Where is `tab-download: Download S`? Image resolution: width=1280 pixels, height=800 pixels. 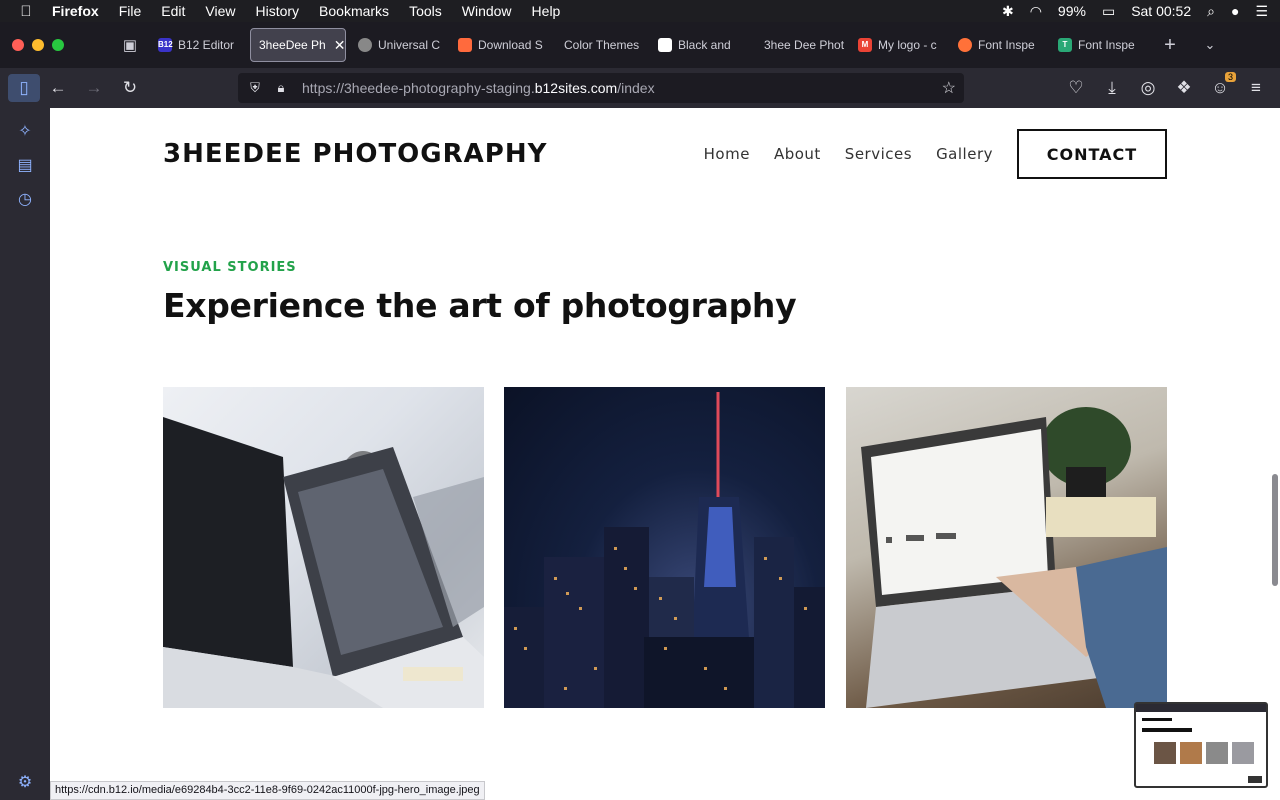 tab-download: Download S is located at coordinates (498, 45).